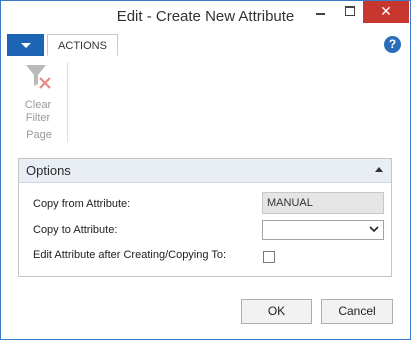  I want to click on copy-to-label: Copy to Attribute:, so click(75, 230).